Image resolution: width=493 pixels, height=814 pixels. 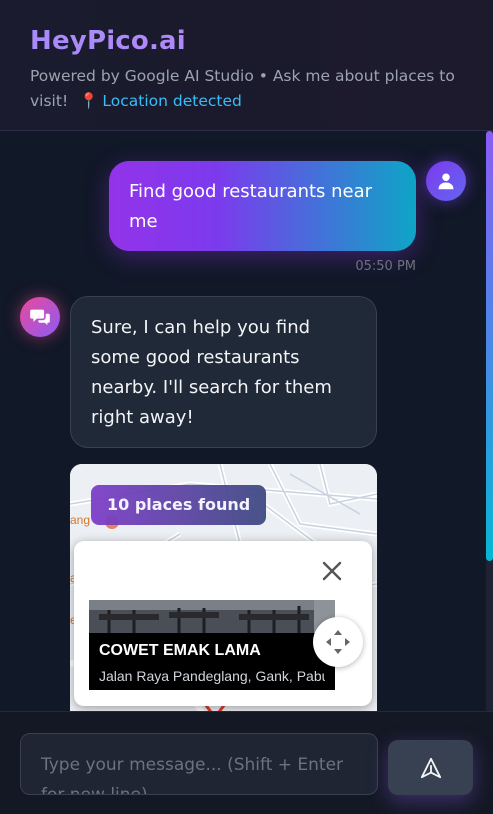 I want to click on send-button, so click(x=430, y=767).